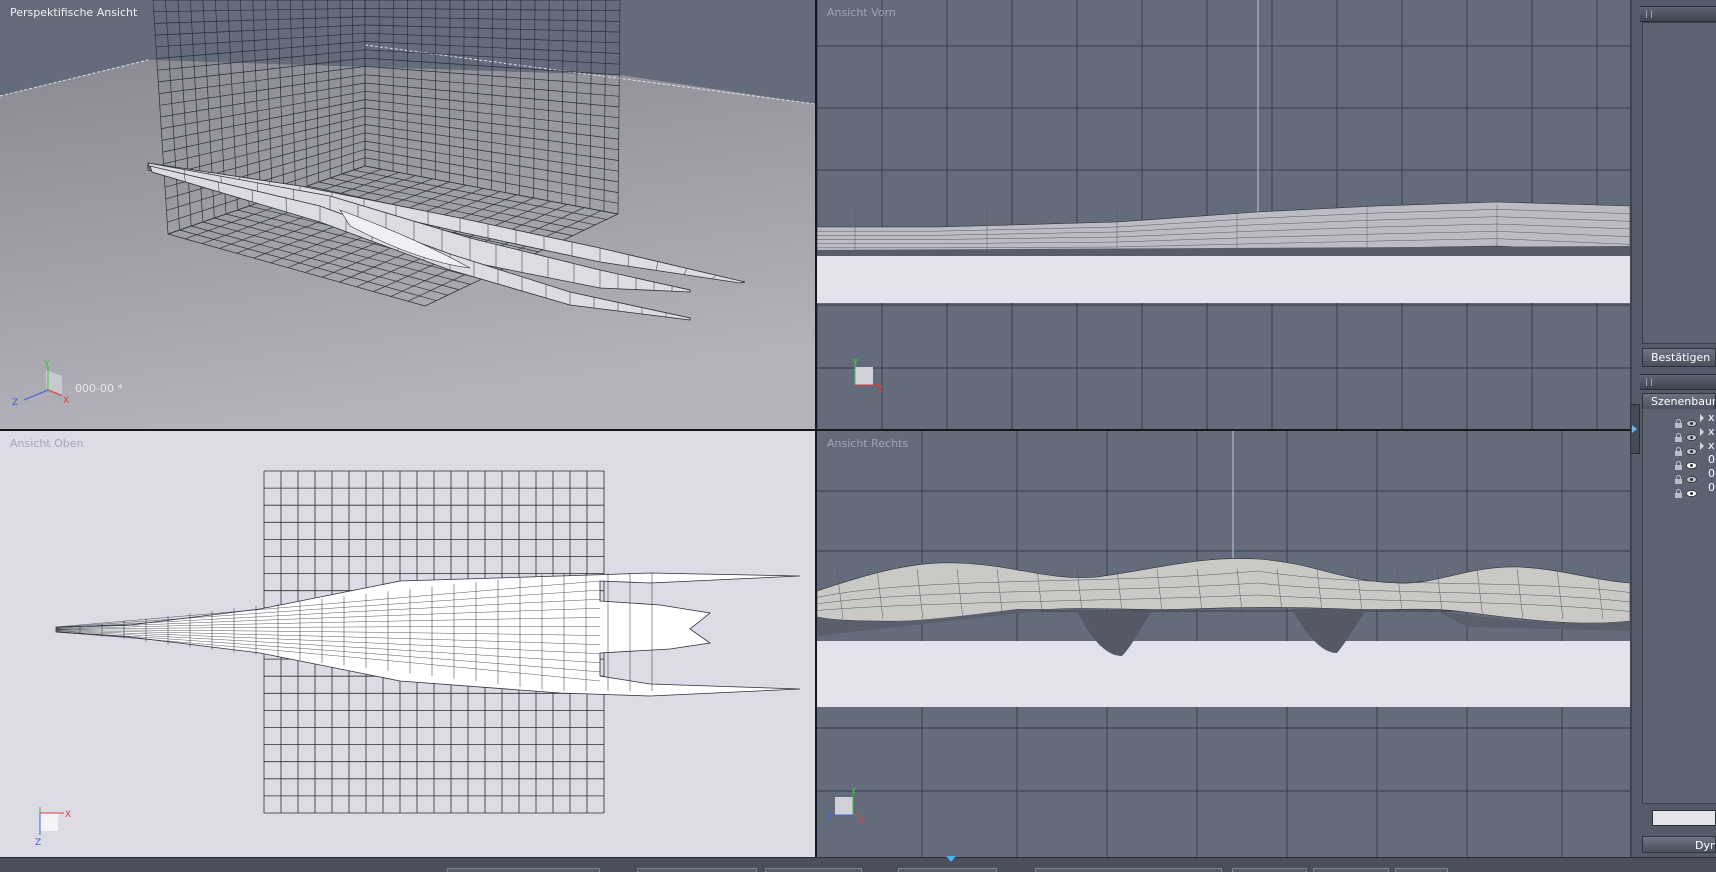  I want to click on frame-counter: 000-00 *, so click(99, 388).